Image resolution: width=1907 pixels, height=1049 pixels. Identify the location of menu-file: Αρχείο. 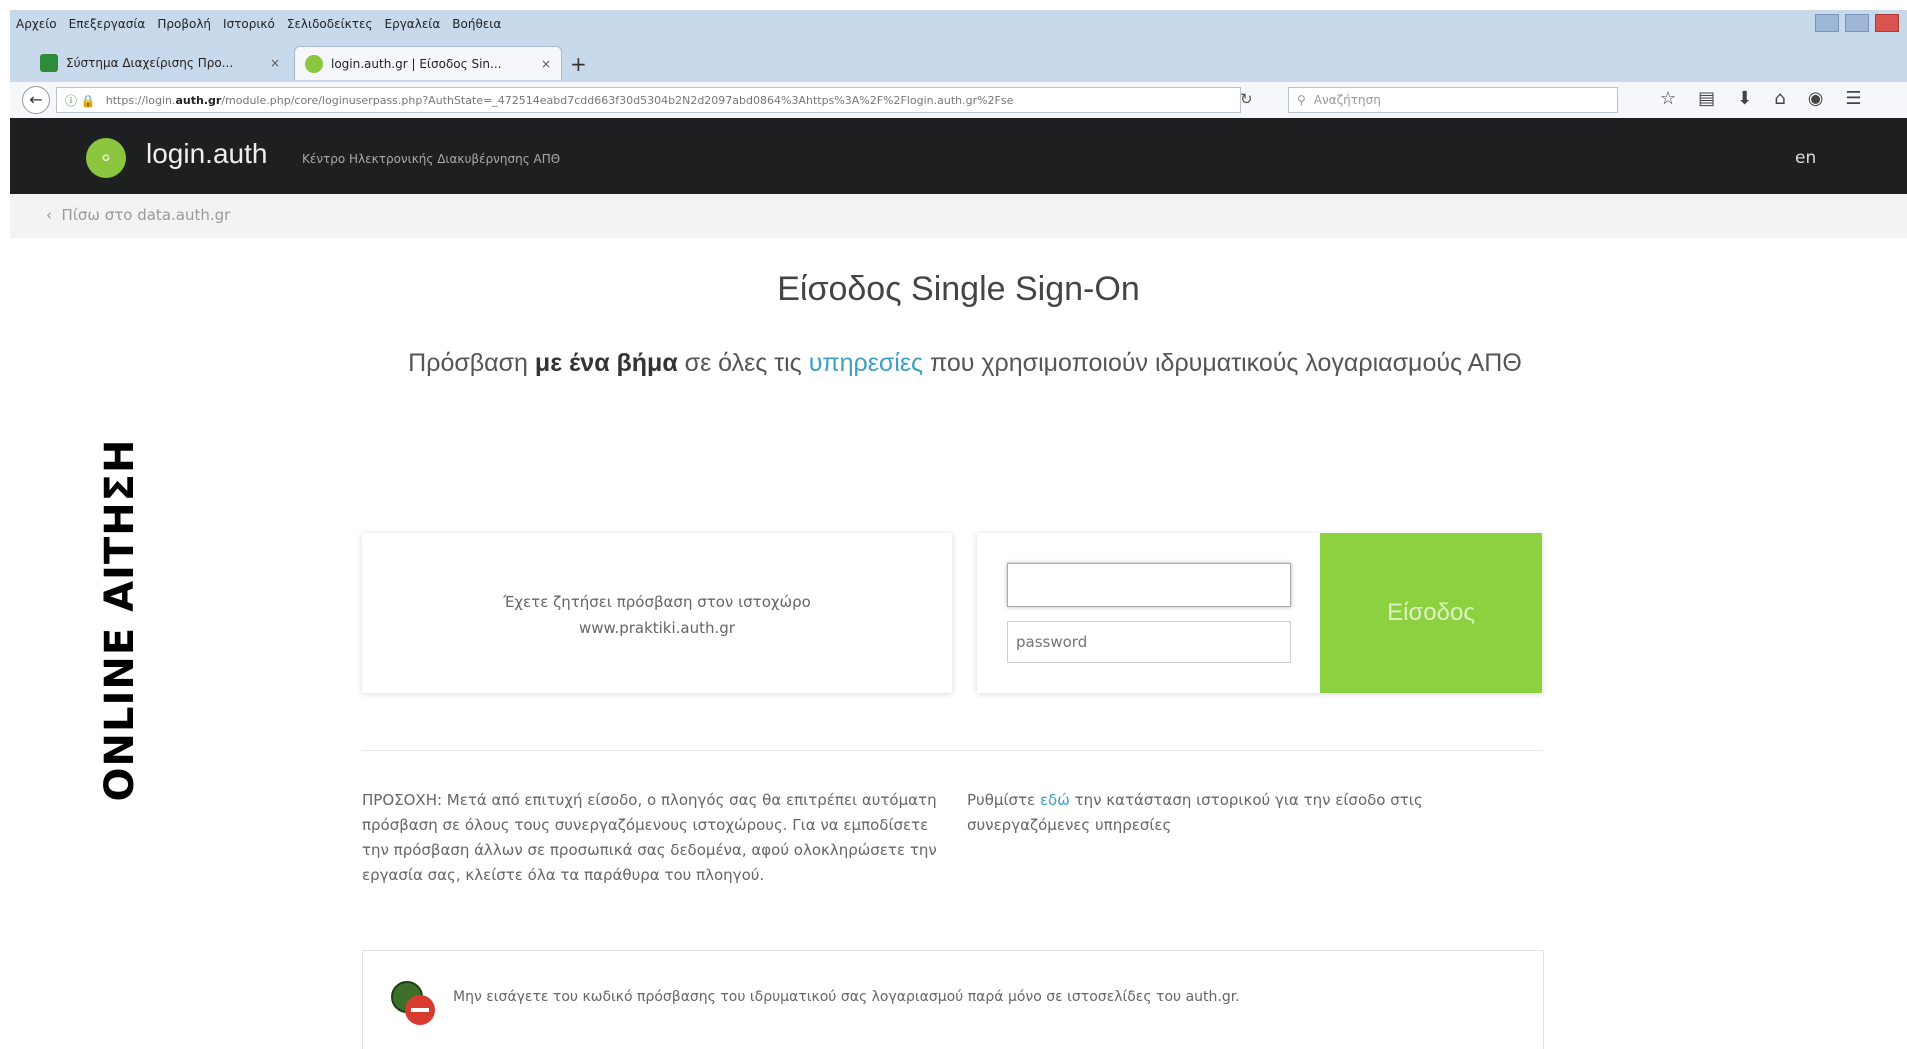
(36, 24).